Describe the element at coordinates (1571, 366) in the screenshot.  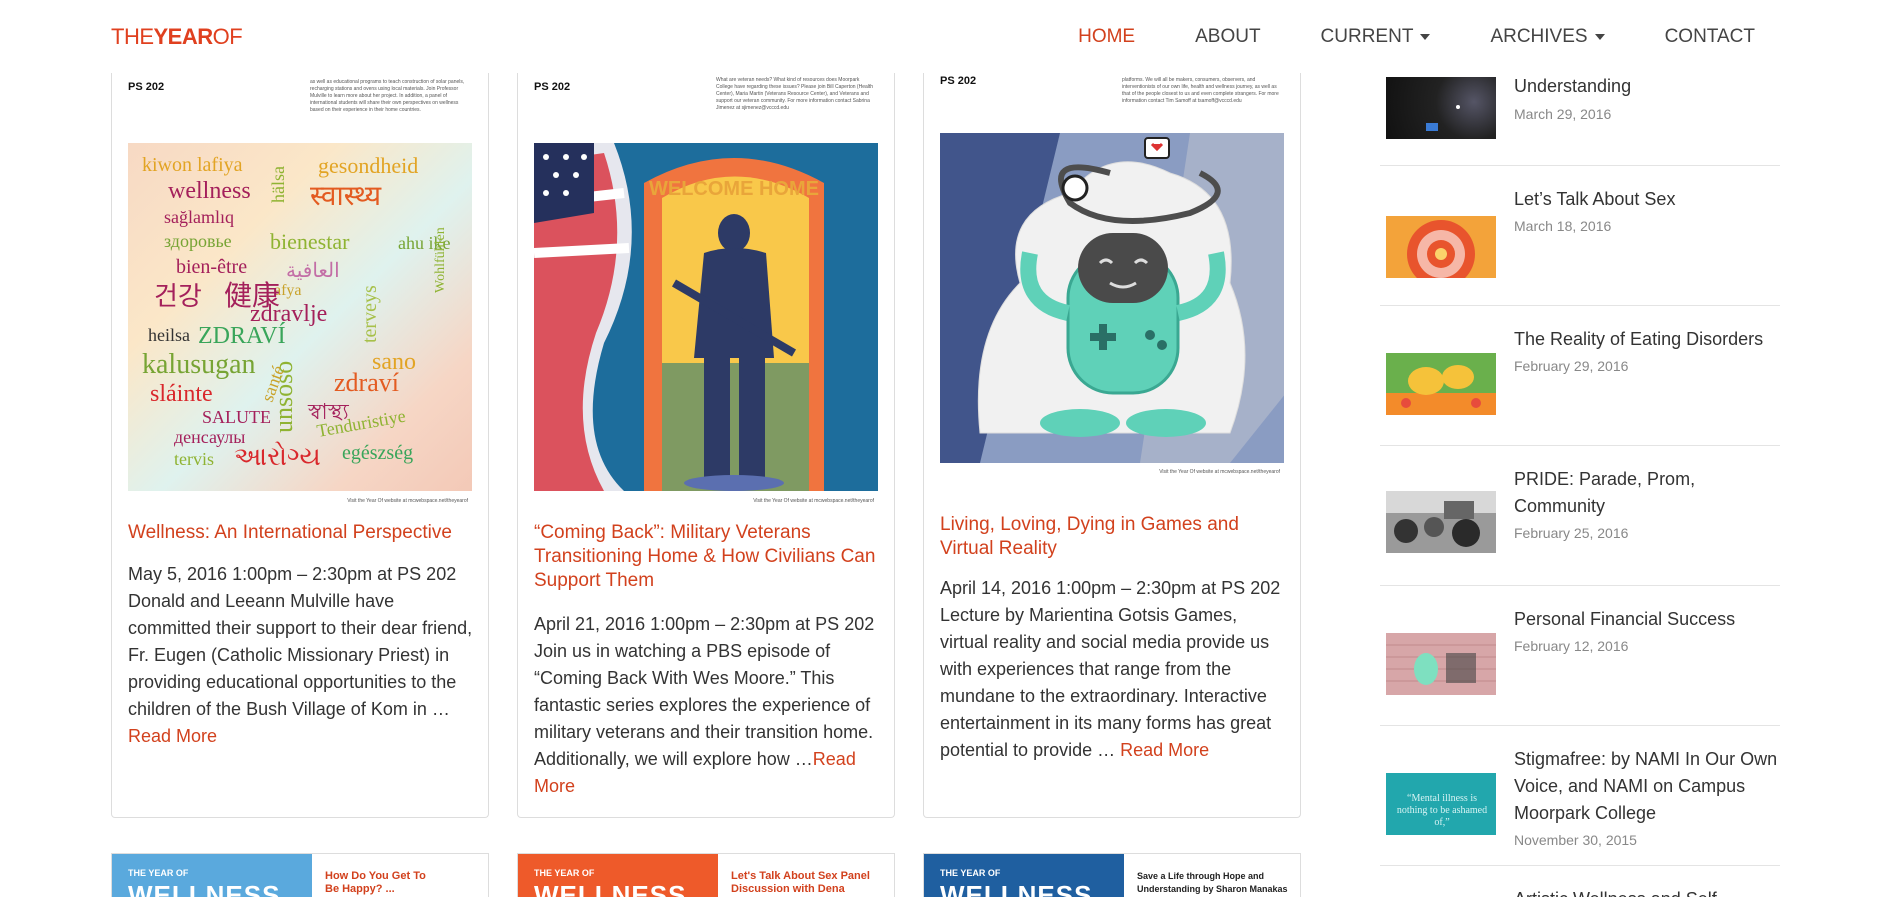
I see `sidebar-post-date: February 29, 2016` at that location.